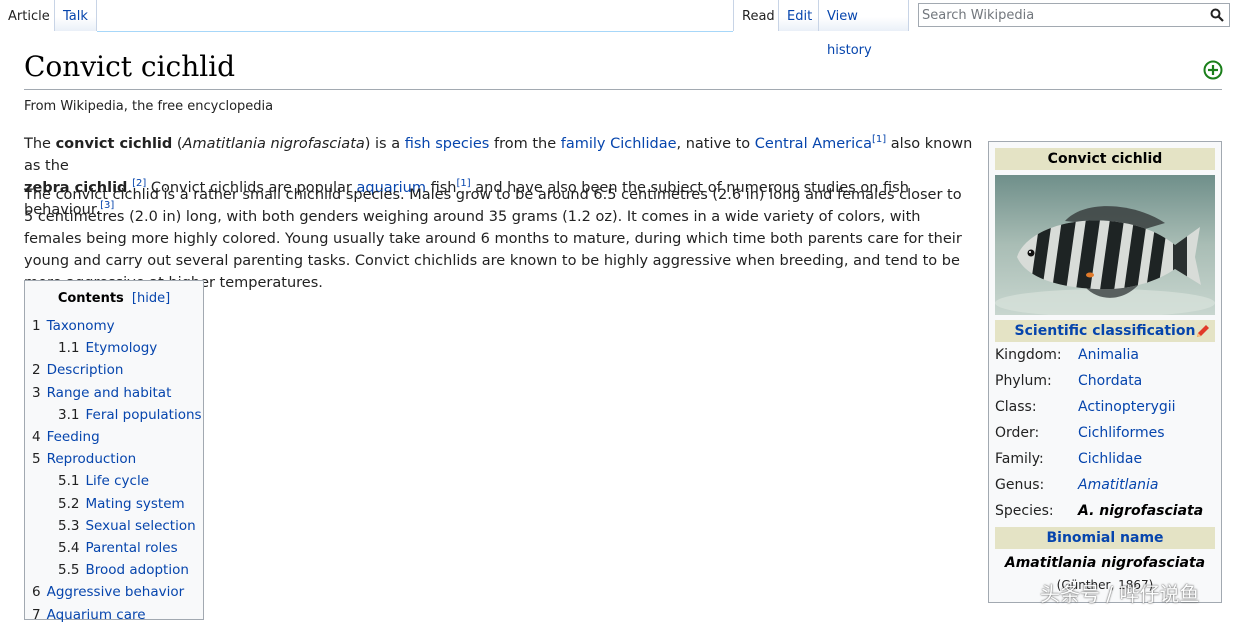  I want to click on text: , native to, so click(715, 144).